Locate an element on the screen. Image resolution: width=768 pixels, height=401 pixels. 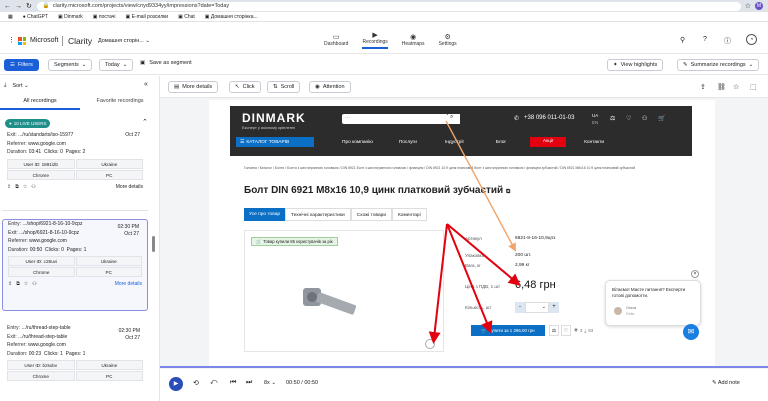
summarize-icon: ✎ is located at coordinates (685, 65).